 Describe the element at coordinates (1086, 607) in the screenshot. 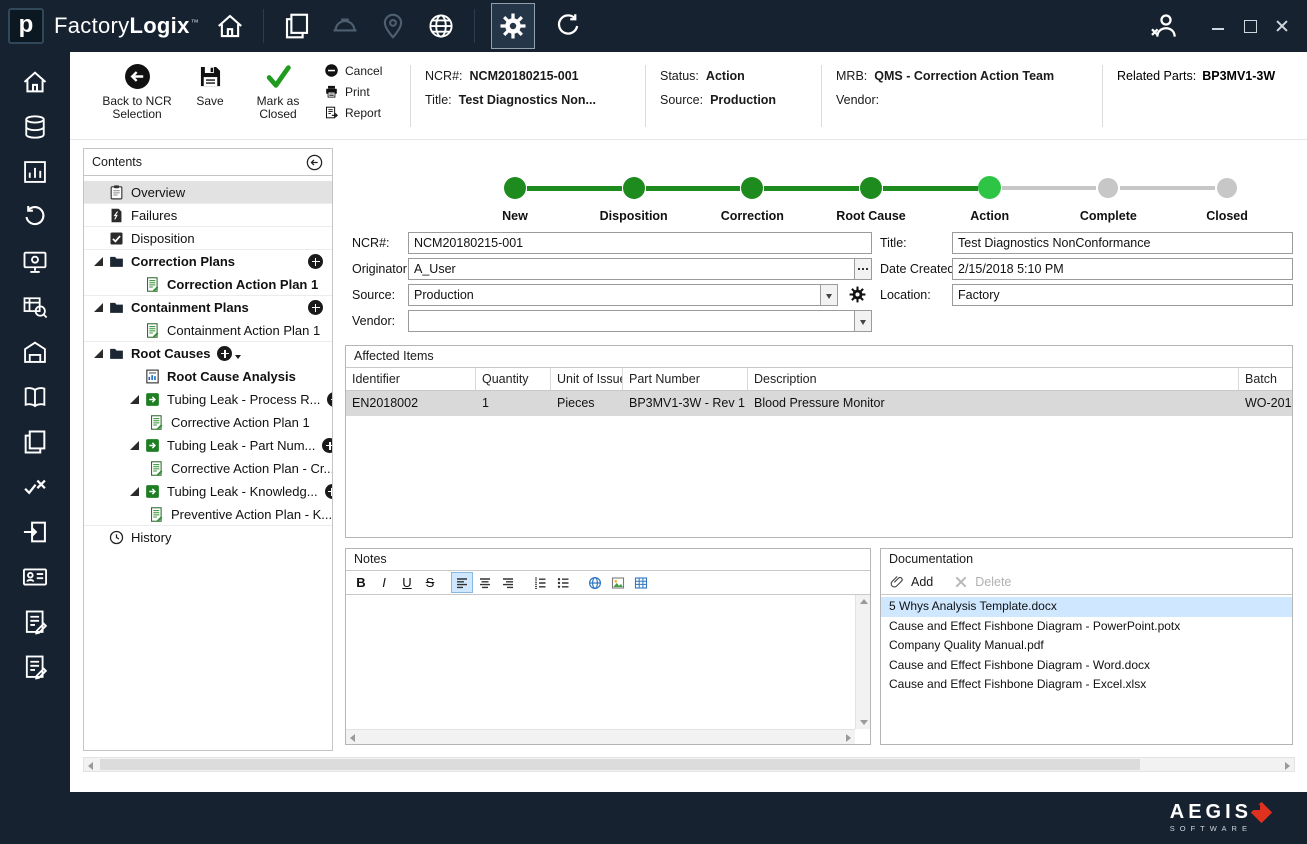

I see `list-item: 5 Whys Analysis Template.docx` at that location.